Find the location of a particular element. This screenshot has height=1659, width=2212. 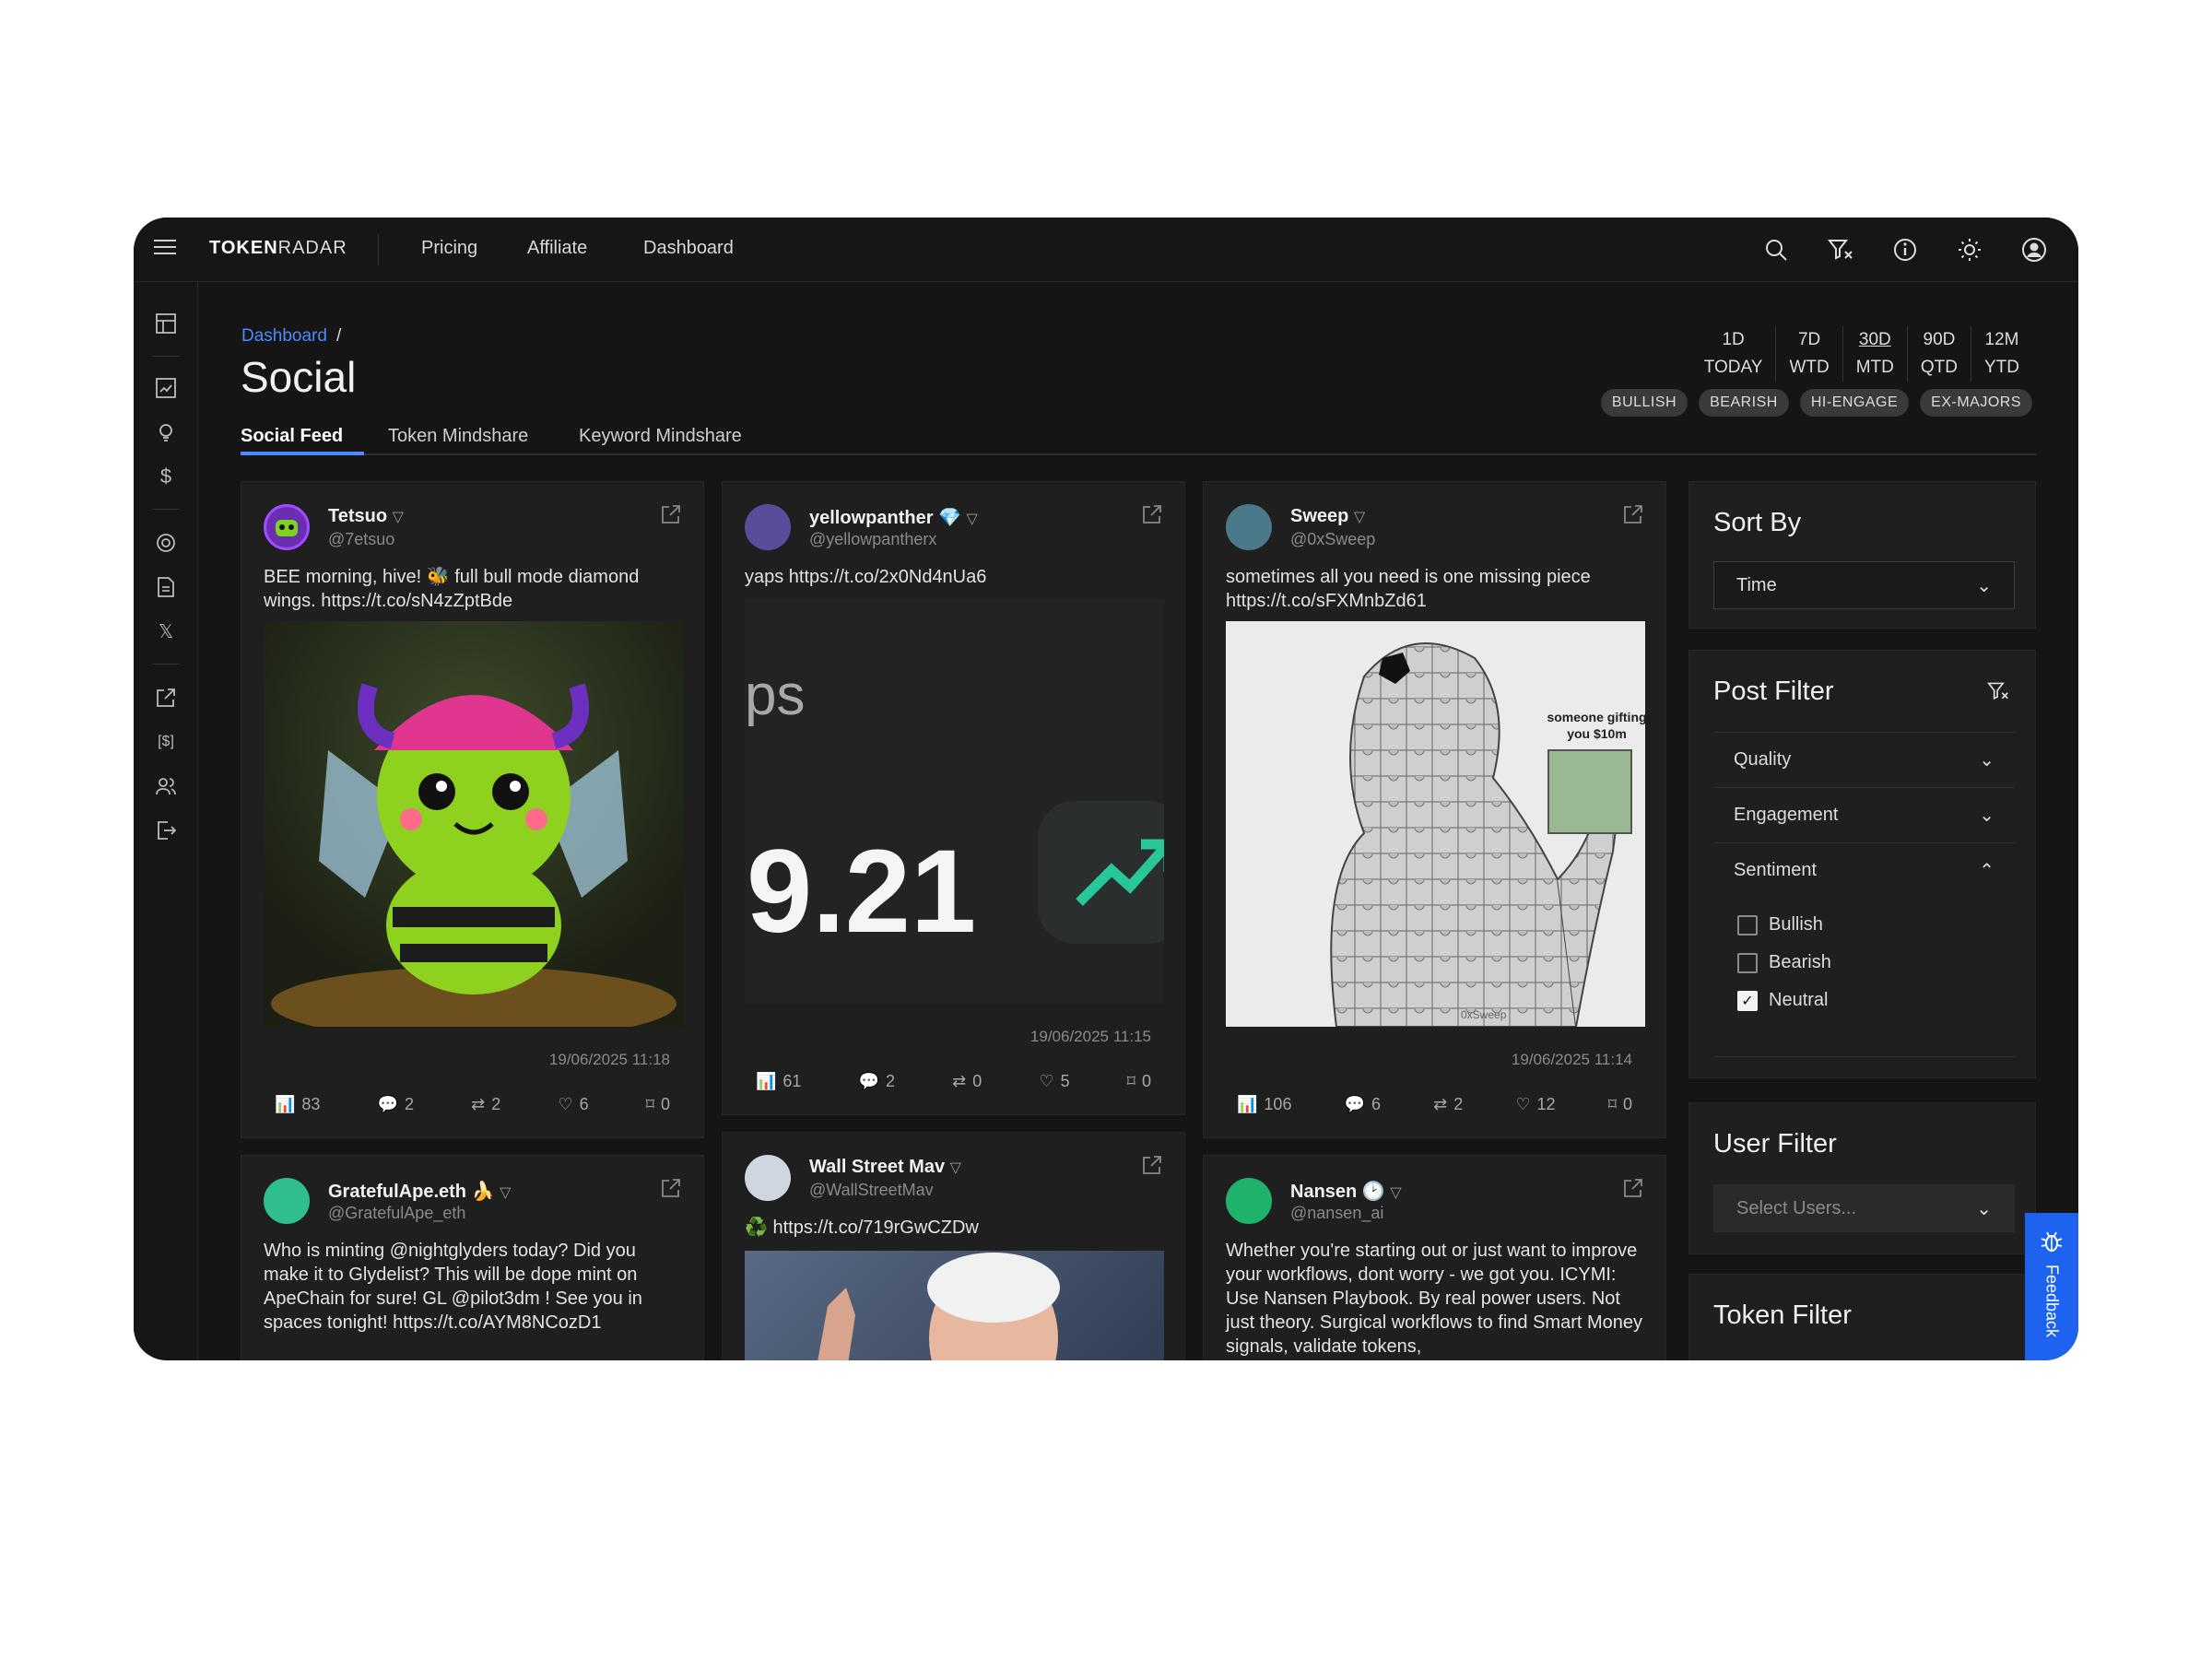

post-author: GratefulApe.eth 🍌 ▽ is located at coordinates (419, 1191).